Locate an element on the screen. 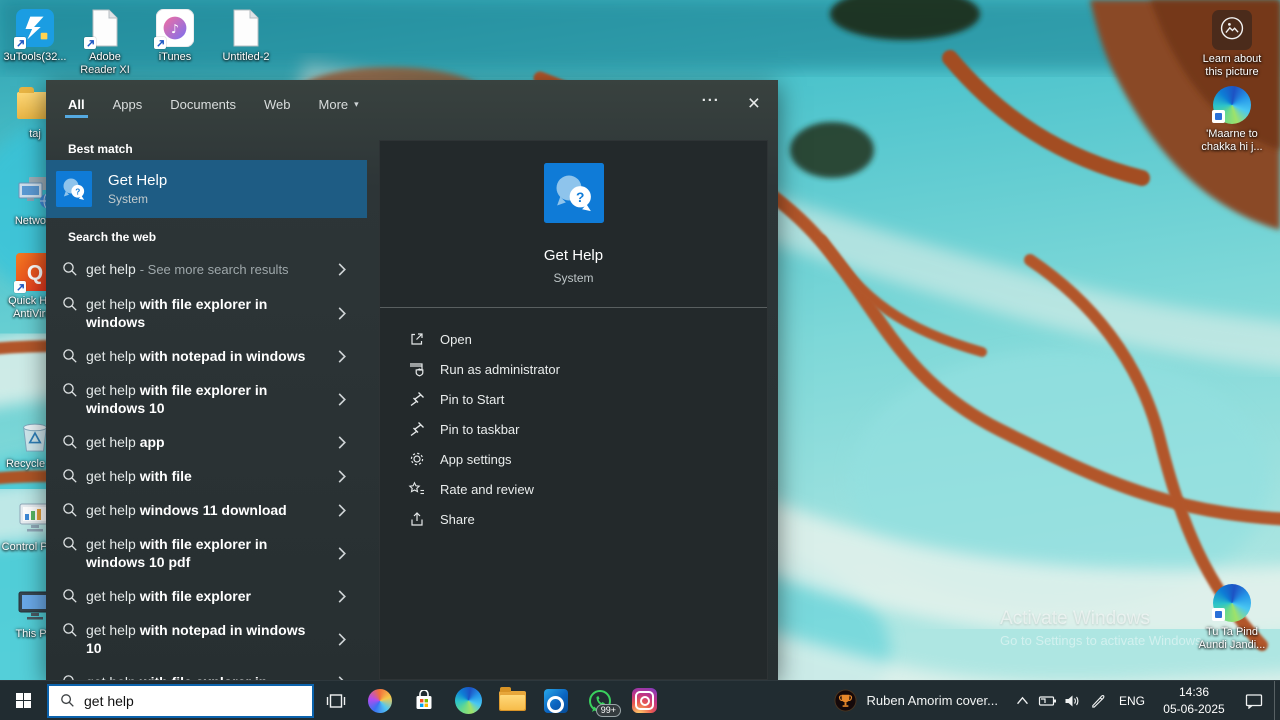 The height and width of the screenshot is (720, 1280). search-filter-tab: Web ▾ is located at coordinates (277, 103).